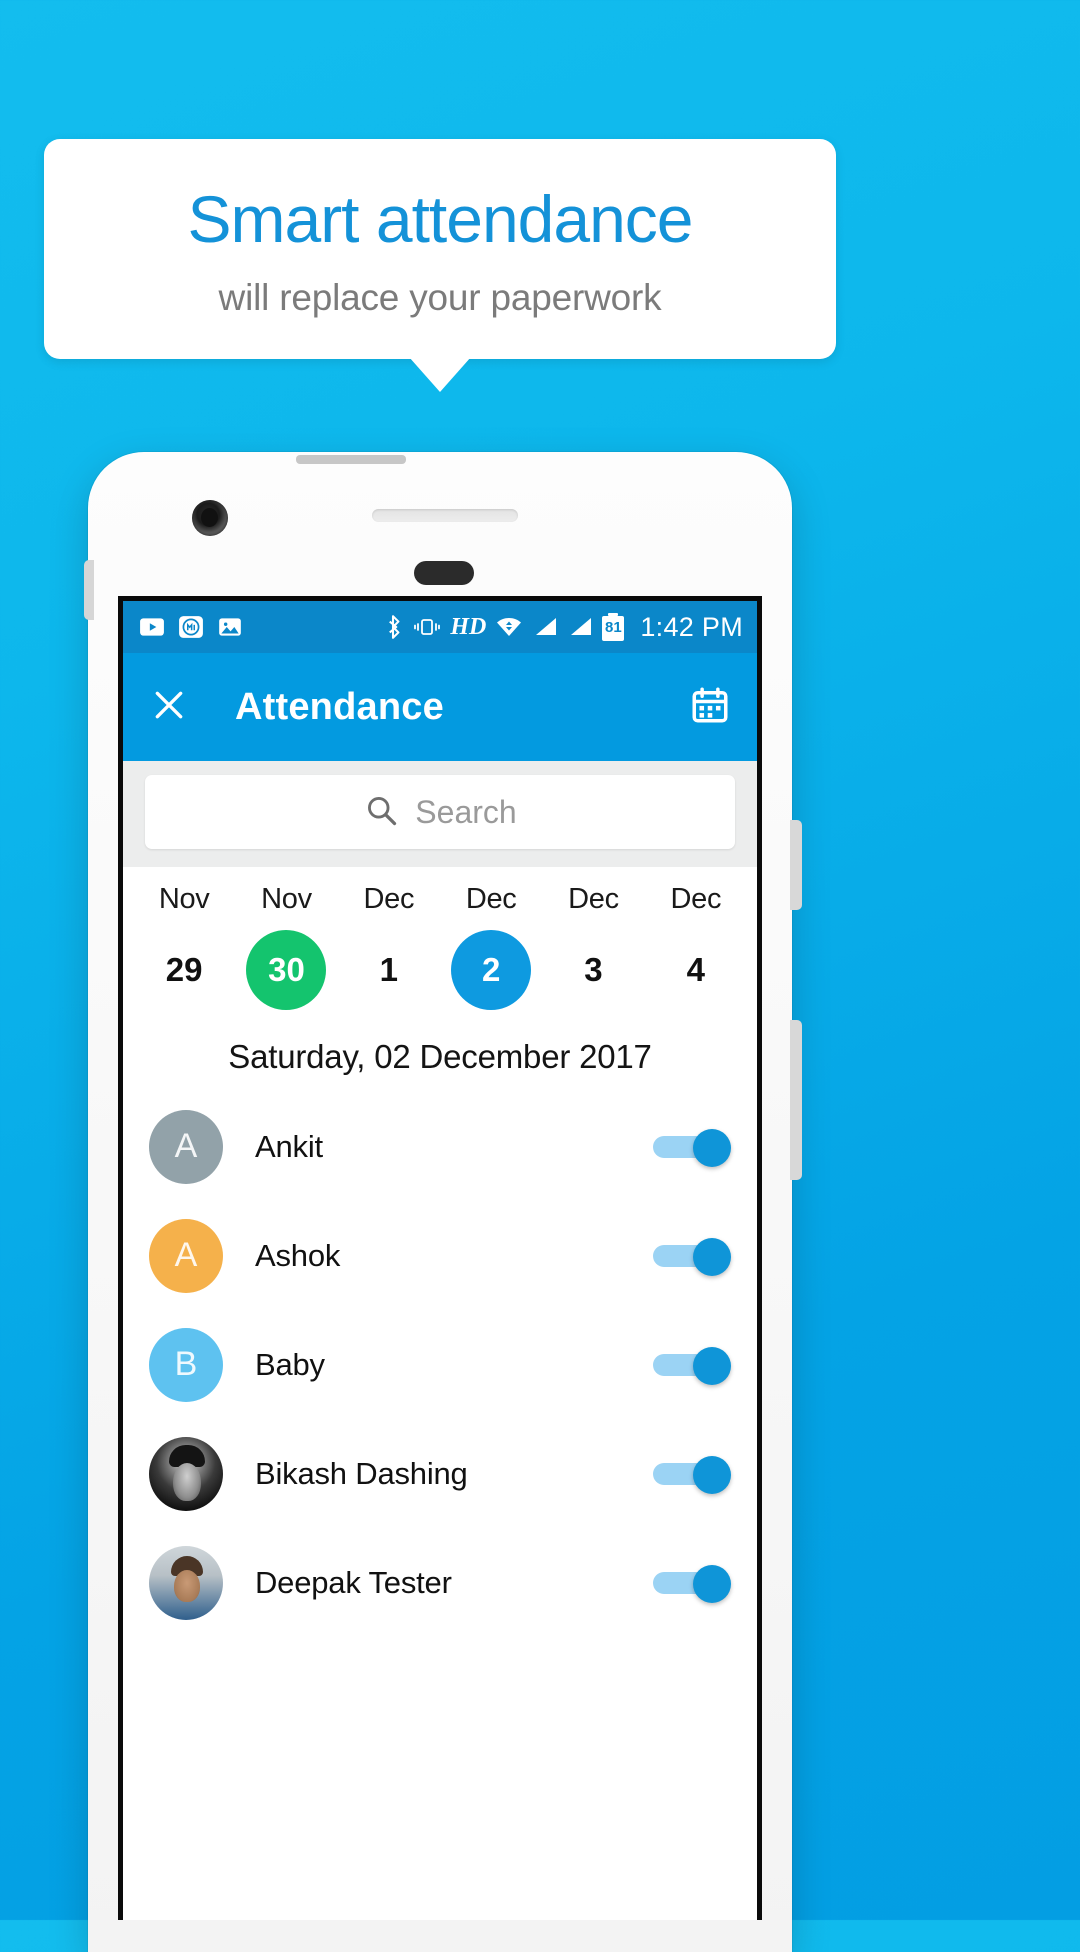 This screenshot has height=1952, width=1080. I want to click on signal-2-icon, so click(581, 626).